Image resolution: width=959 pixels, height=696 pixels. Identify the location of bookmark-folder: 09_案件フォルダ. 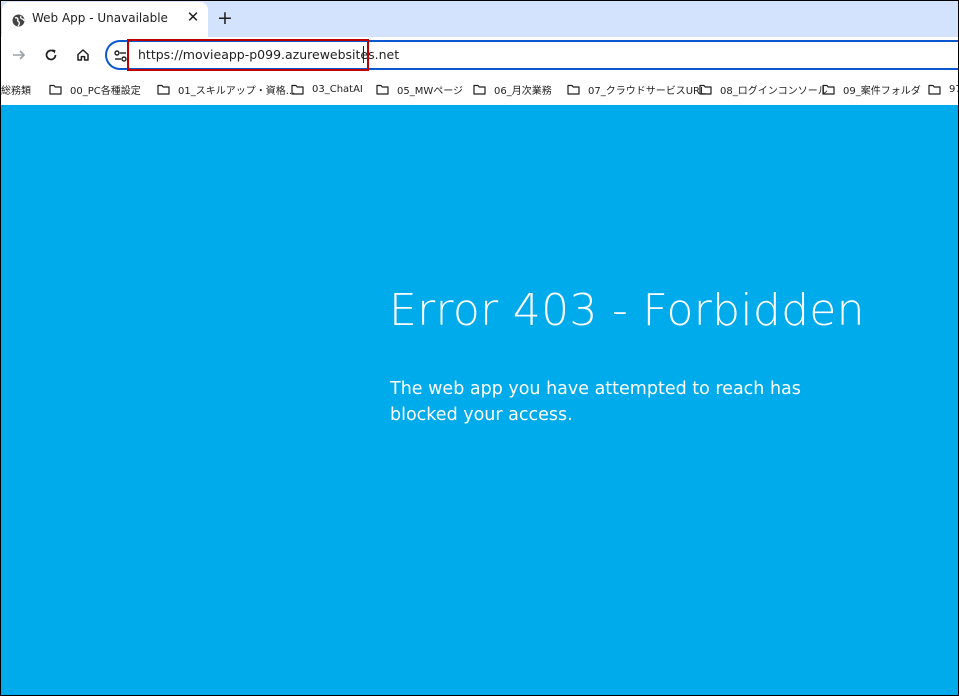
(871, 89).